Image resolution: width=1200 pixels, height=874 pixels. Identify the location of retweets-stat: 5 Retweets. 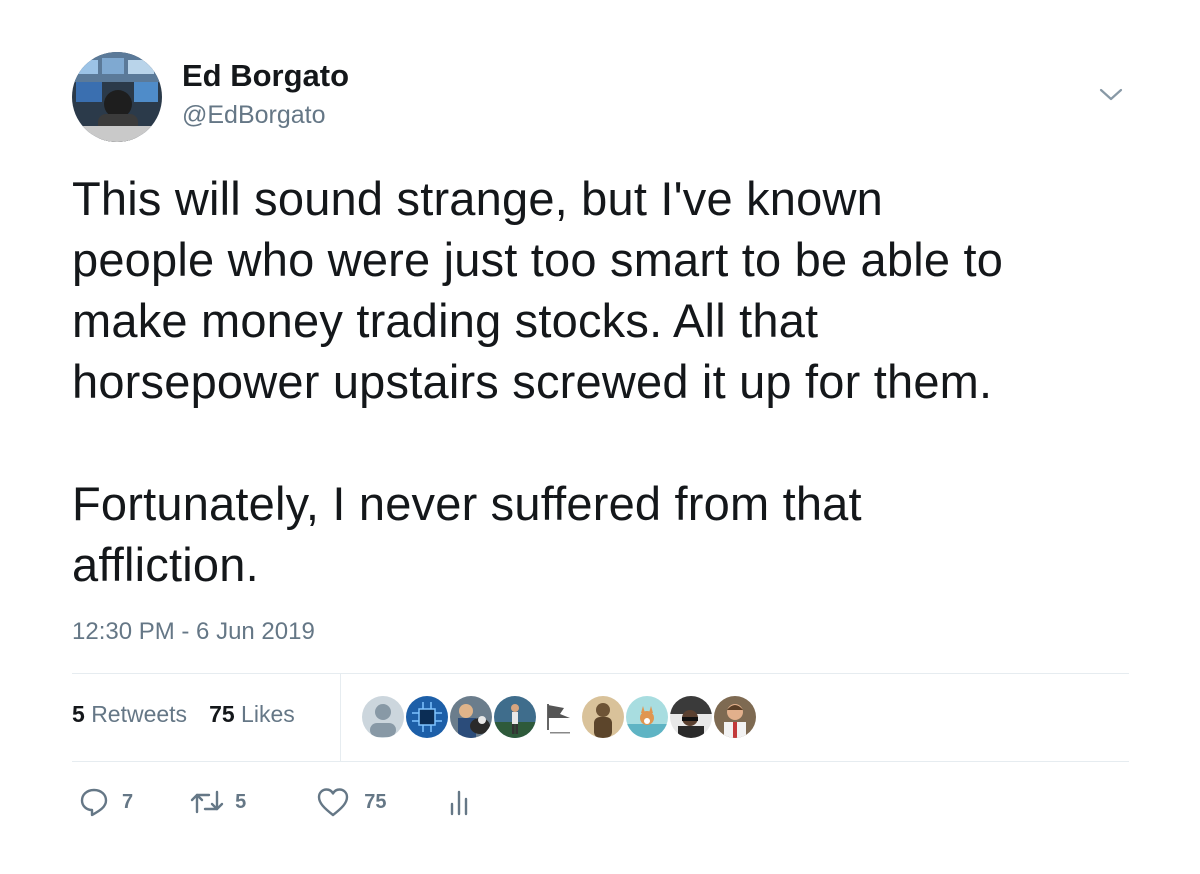
(129, 714).